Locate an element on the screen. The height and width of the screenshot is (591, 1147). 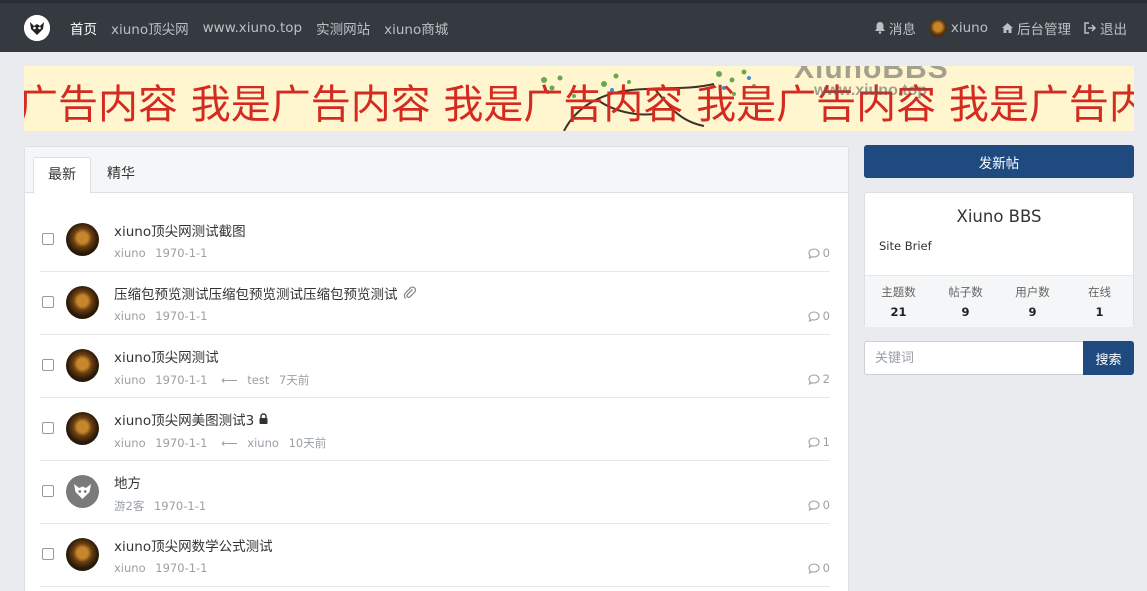
nav-link-xiuno-top: xiuno顶尖网 is located at coordinates (150, 28).